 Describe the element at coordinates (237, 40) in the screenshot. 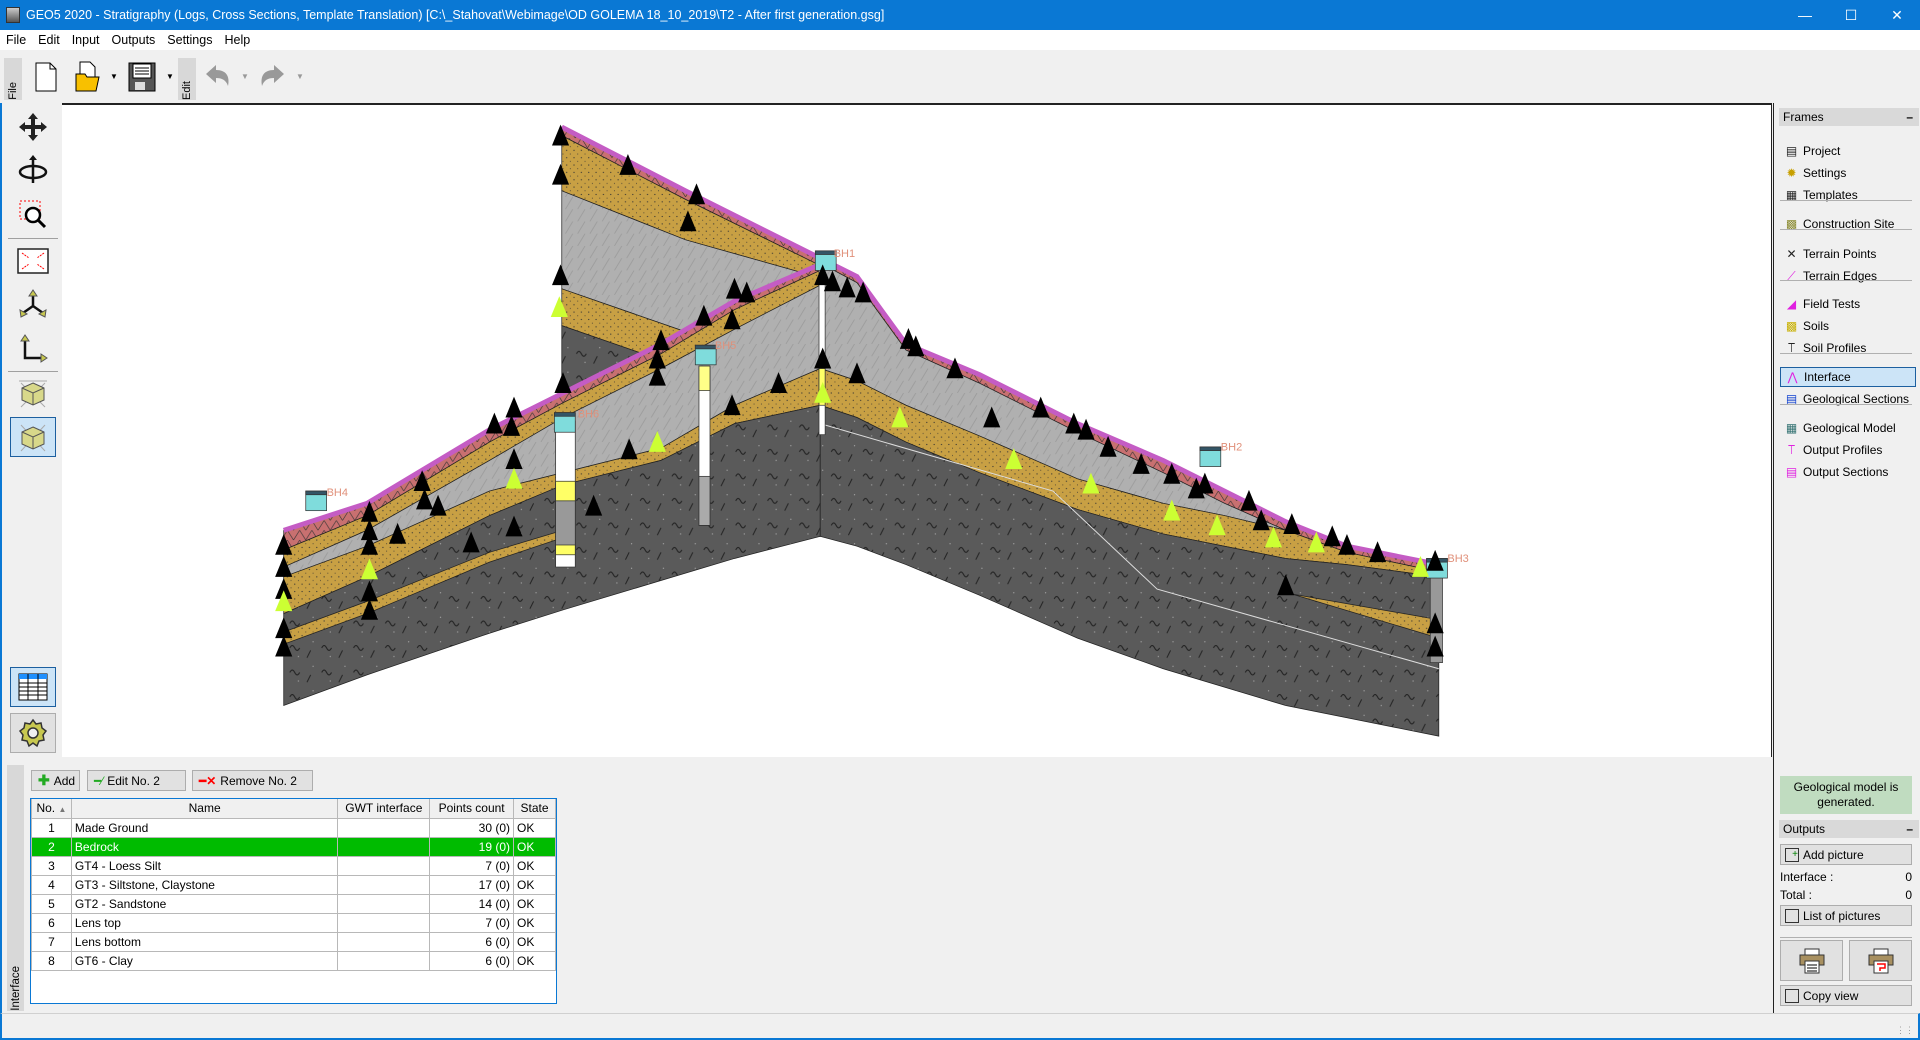

I see `menu-help: Help` at that location.